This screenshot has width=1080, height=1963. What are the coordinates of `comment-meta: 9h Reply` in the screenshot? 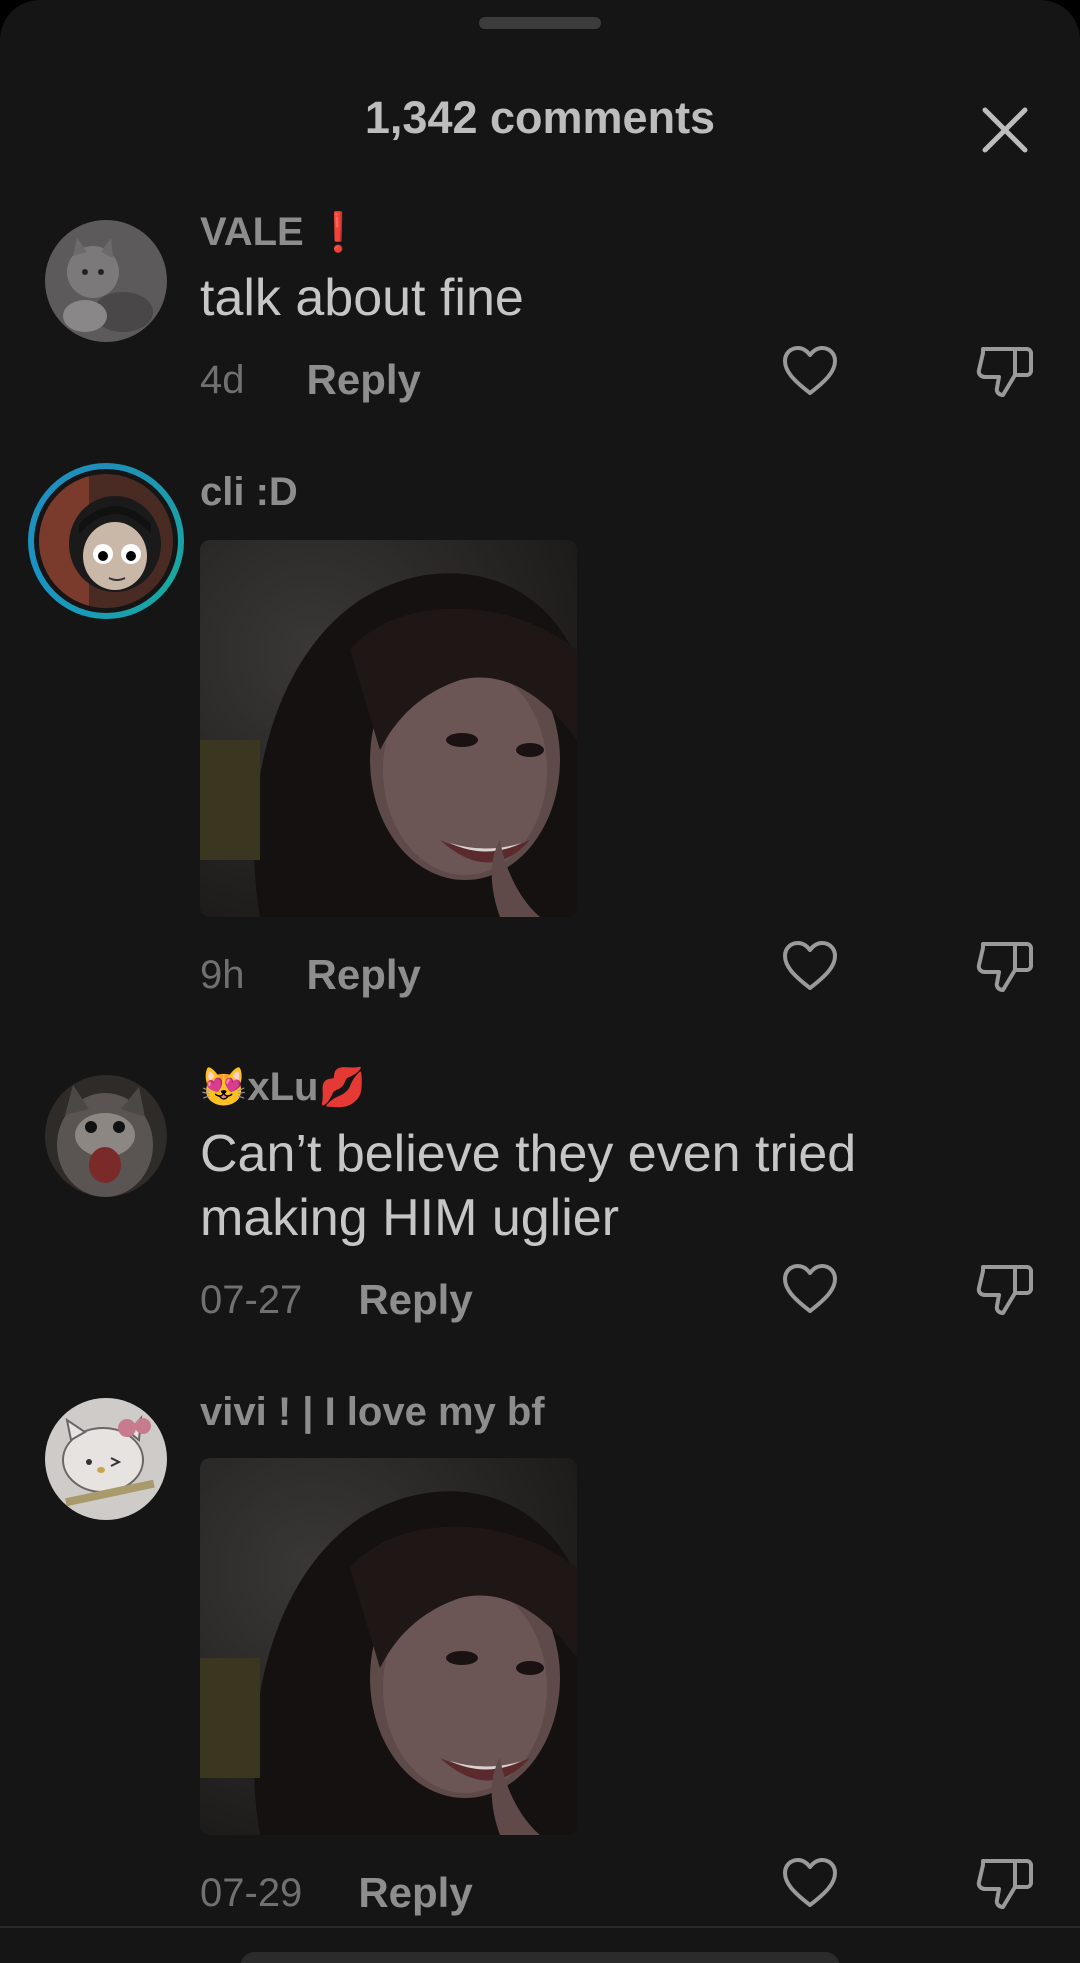 It's located at (310, 975).